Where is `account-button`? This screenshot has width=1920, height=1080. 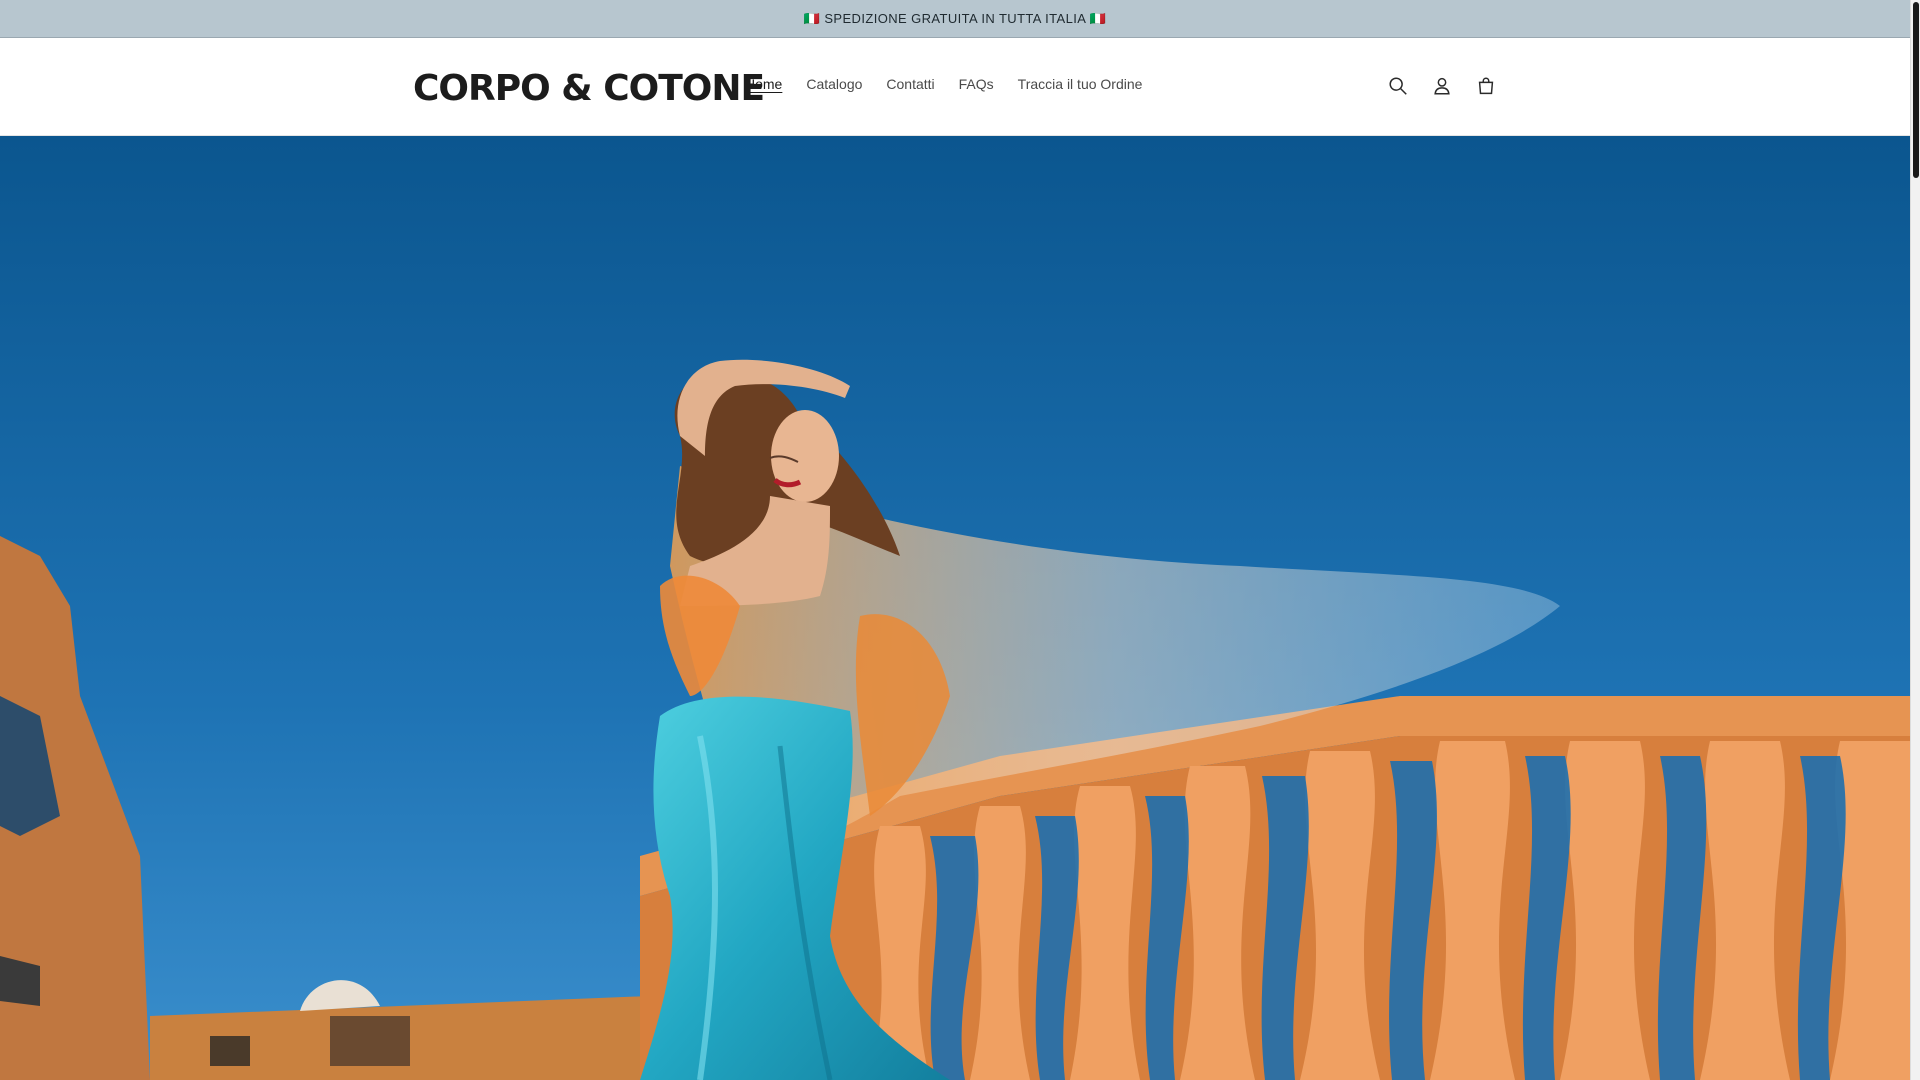 account-button is located at coordinates (1442, 86).